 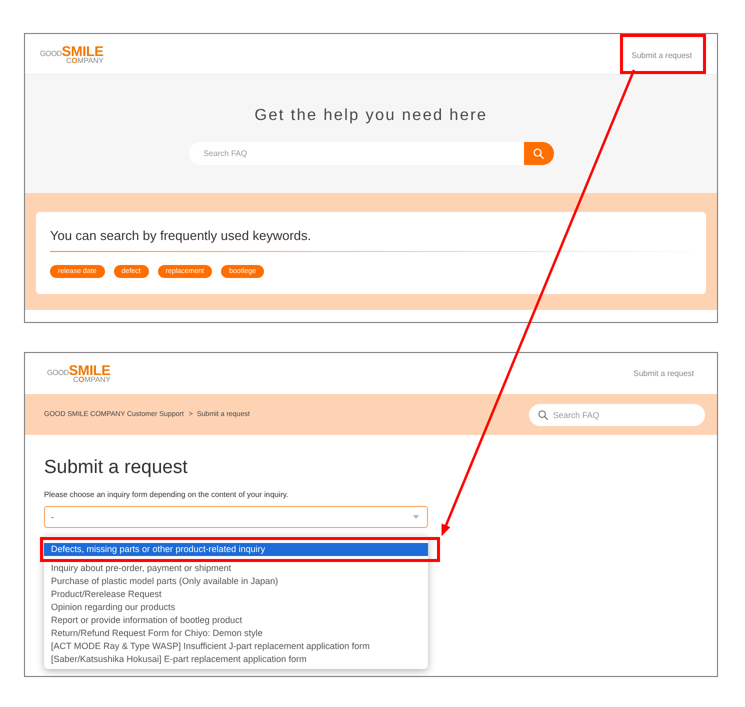 What do you see at coordinates (416, 517) in the screenshot?
I see `caret-icon` at bounding box center [416, 517].